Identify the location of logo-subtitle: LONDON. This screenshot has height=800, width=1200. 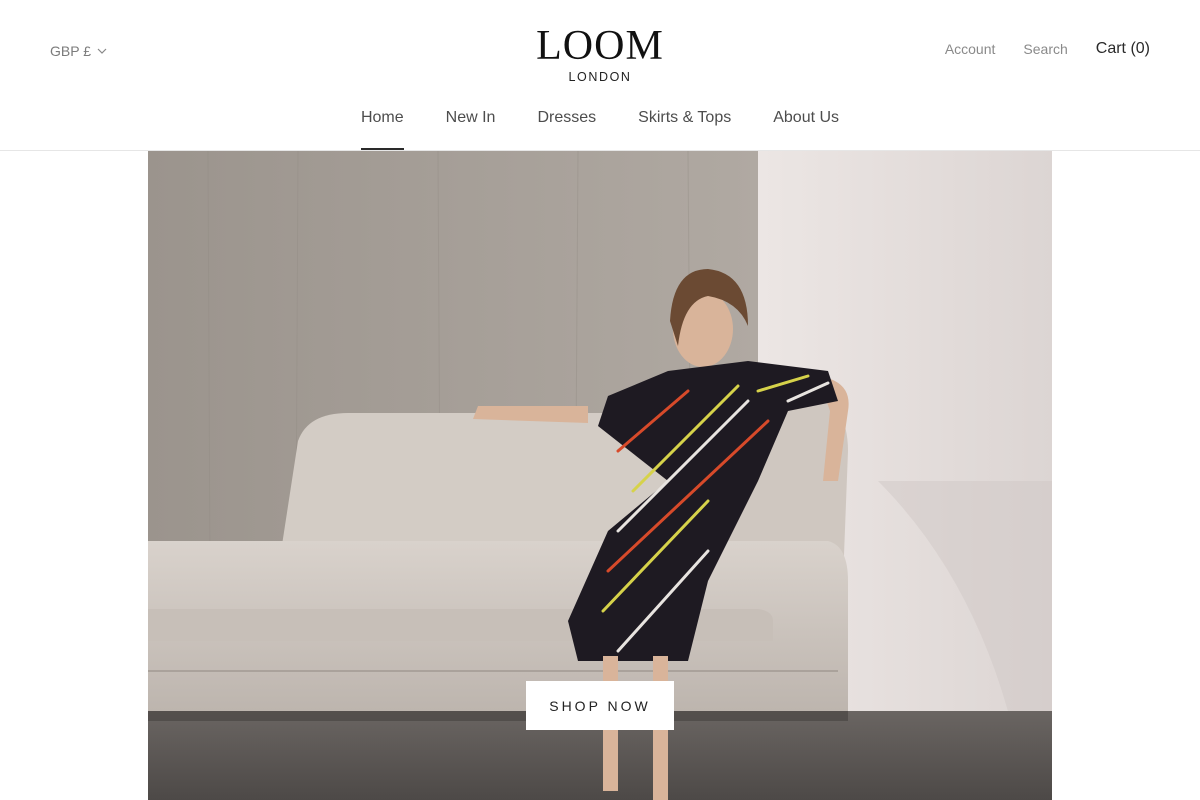
(600, 77).